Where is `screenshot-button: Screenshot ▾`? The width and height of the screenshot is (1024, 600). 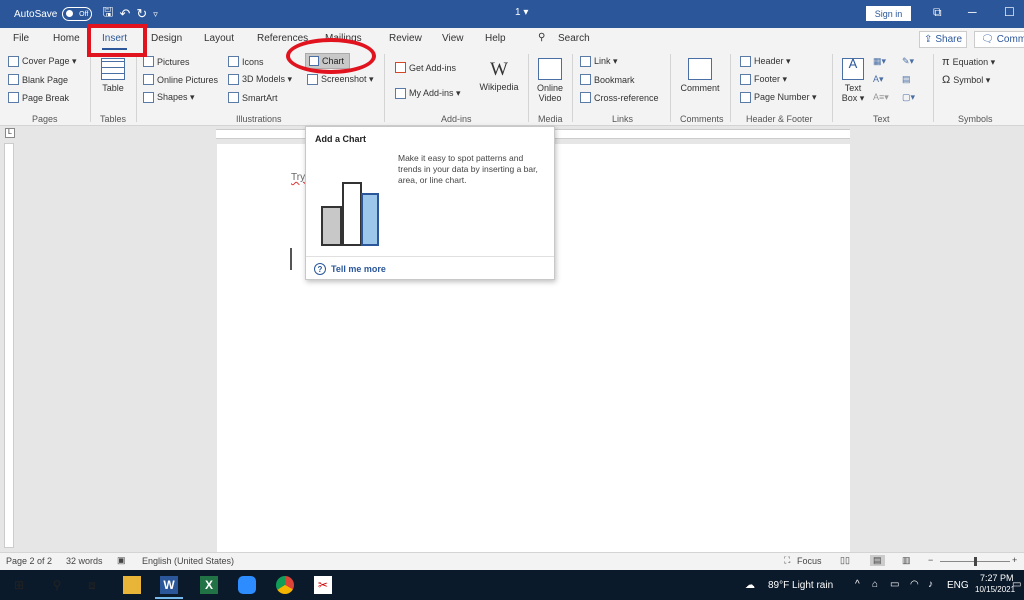
screenshot-button: Screenshot ▾ is located at coordinates (340, 79).